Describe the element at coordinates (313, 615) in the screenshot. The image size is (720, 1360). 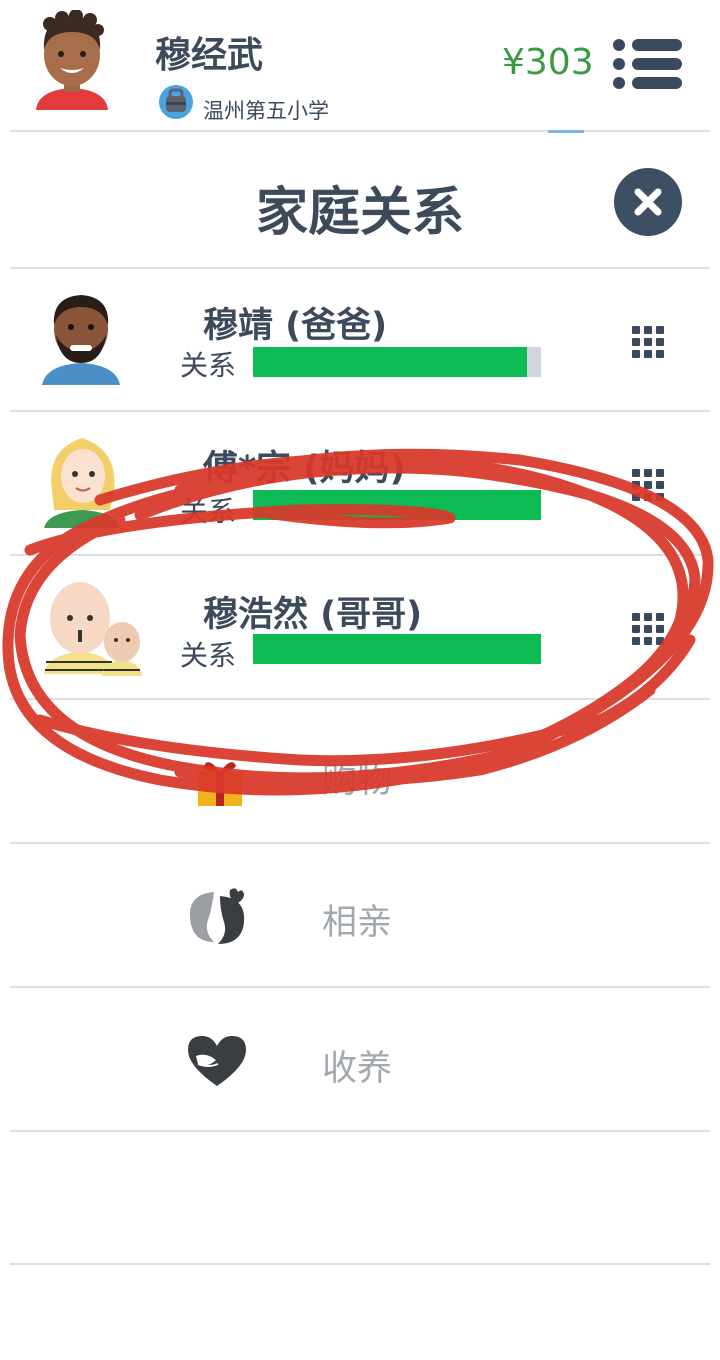
I see `relative-name: 穆浩然 (哥哥)` at that location.